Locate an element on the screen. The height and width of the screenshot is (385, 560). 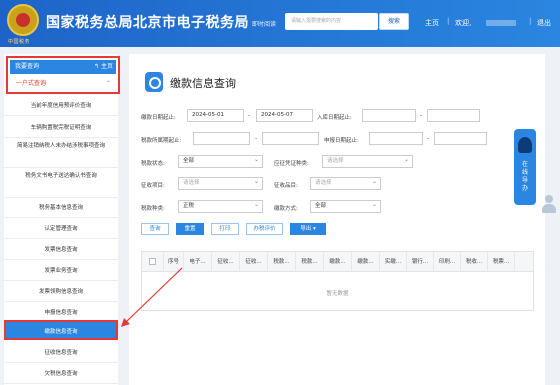
annotation-arrow-icon is located at coordinates (152, 297).